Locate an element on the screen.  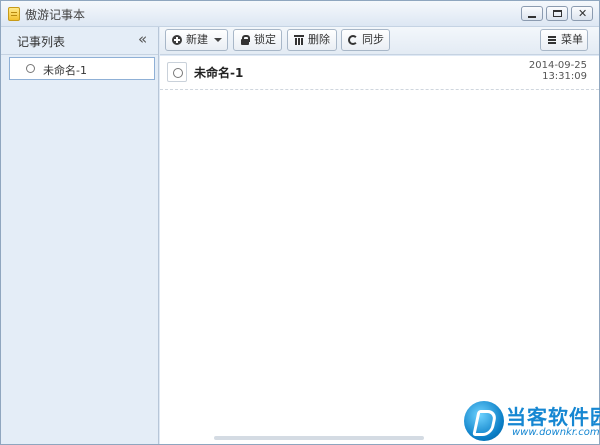
plus-icon is located at coordinates (177, 40).